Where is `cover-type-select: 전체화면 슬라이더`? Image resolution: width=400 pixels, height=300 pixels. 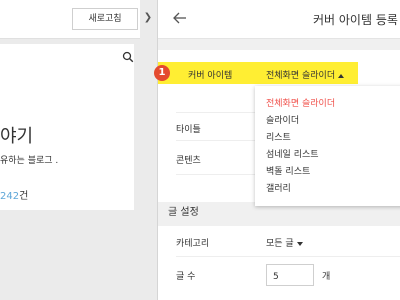 cover-type-select: 전체화면 슬라이더 is located at coordinates (305, 74).